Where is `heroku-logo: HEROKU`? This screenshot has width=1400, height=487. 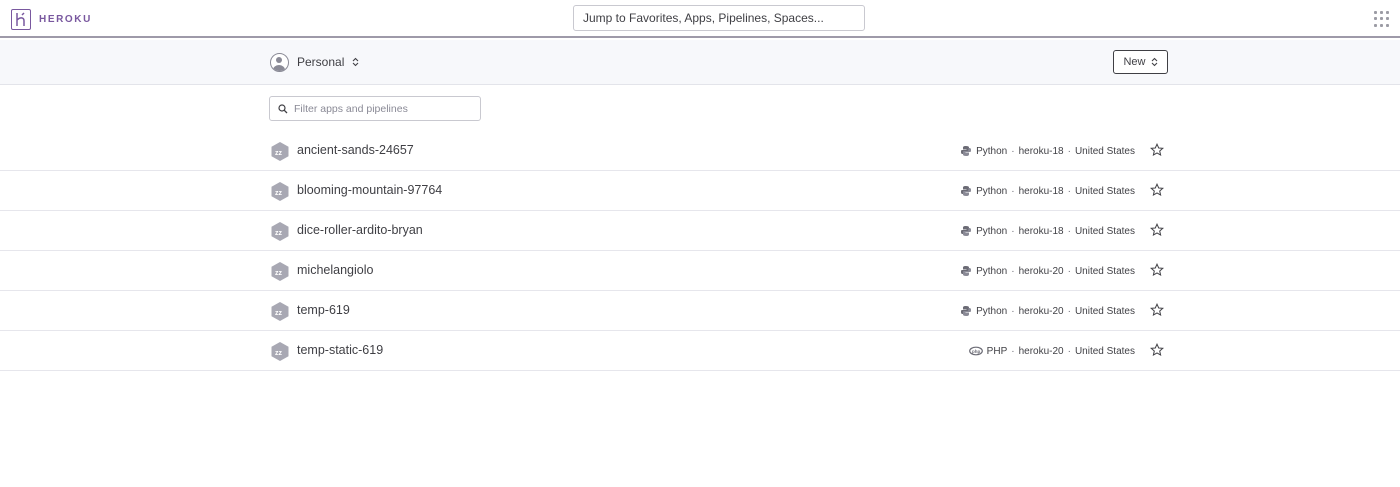 heroku-logo: HEROKU is located at coordinates (51, 19).